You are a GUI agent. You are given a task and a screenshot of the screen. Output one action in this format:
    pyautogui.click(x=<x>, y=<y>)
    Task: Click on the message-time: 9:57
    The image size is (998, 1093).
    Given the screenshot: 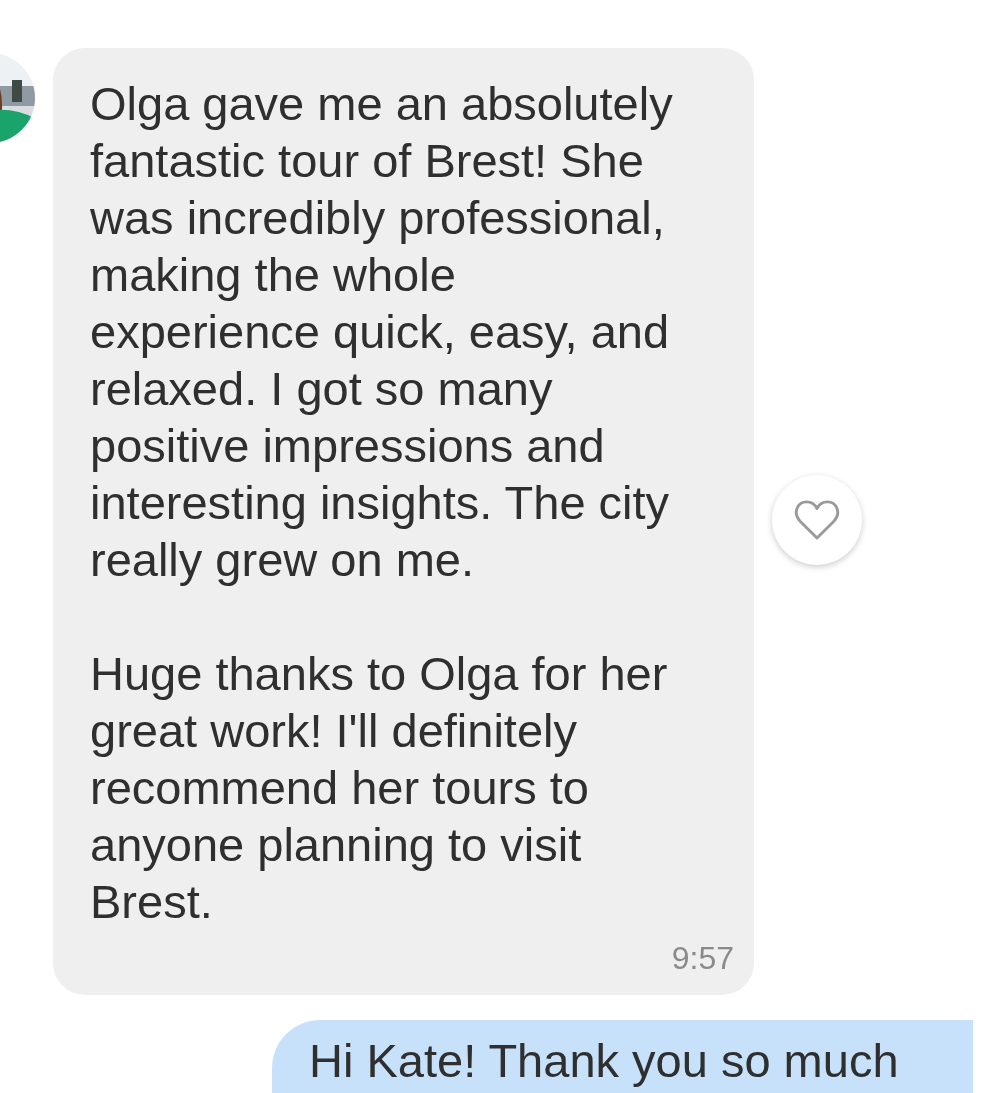 What is the action you would take?
    pyautogui.click(x=702, y=958)
    